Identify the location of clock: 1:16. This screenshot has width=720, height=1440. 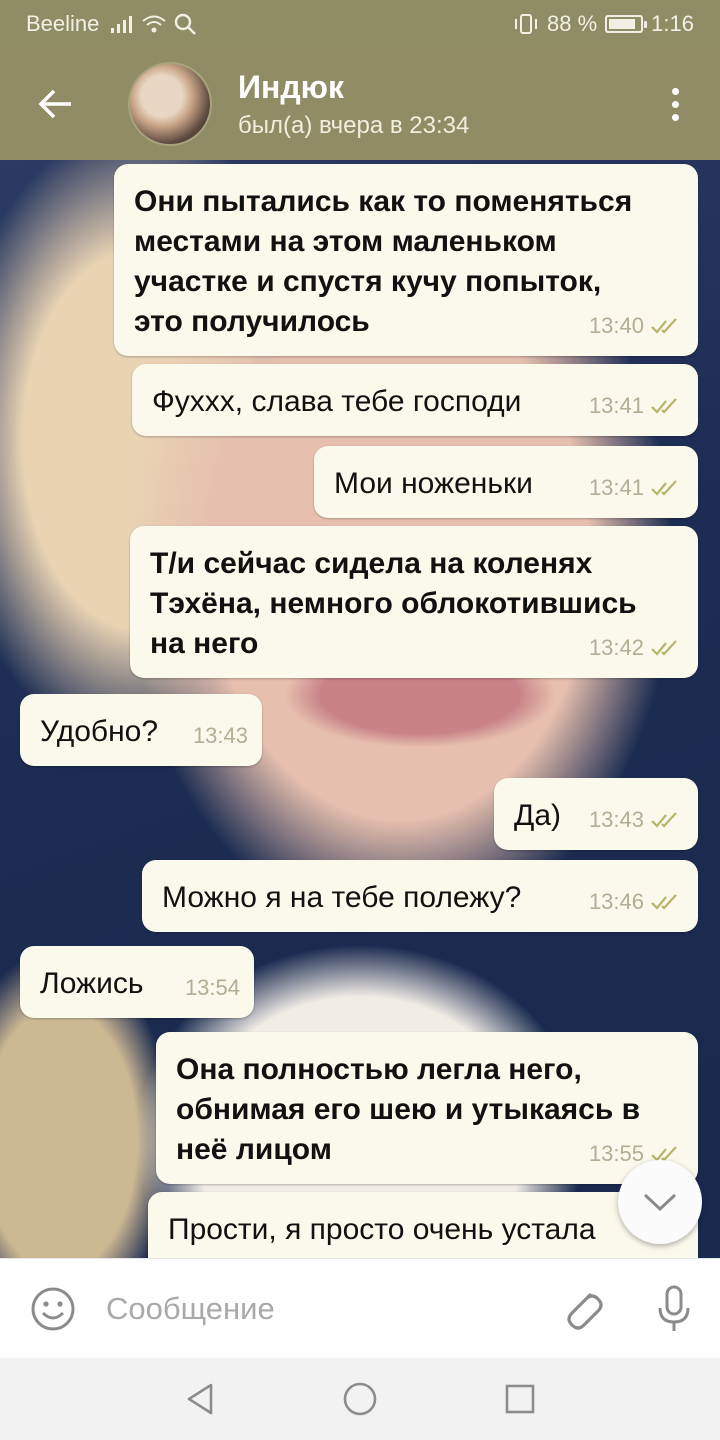
(672, 23).